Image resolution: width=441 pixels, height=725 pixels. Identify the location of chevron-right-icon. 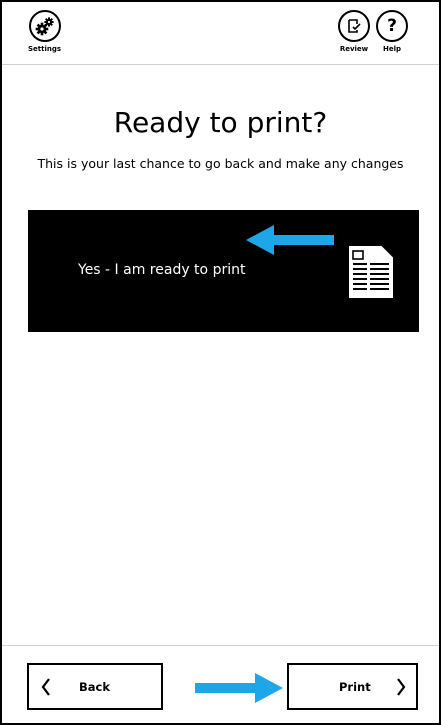
(401, 687).